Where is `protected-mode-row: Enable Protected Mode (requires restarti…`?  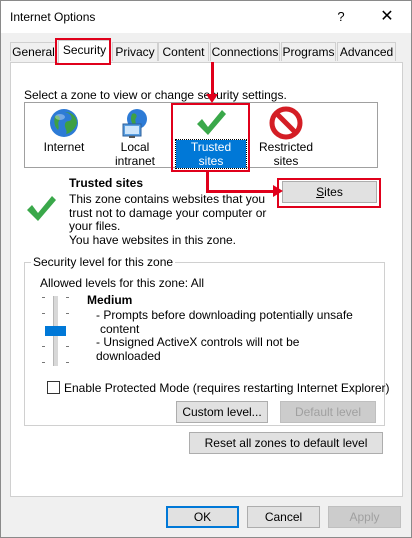
protected-mode-row: Enable Protected Mode (requires restarti… is located at coordinates (218, 388).